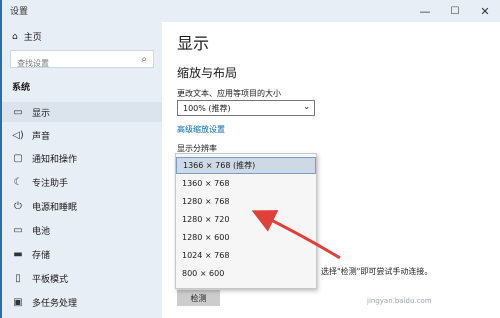 The width and height of the screenshot is (500, 318). What do you see at coordinates (399, 301) in the screenshot?
I see `watermark: jingyan.baidu.com` at bounding box center [399, 301].